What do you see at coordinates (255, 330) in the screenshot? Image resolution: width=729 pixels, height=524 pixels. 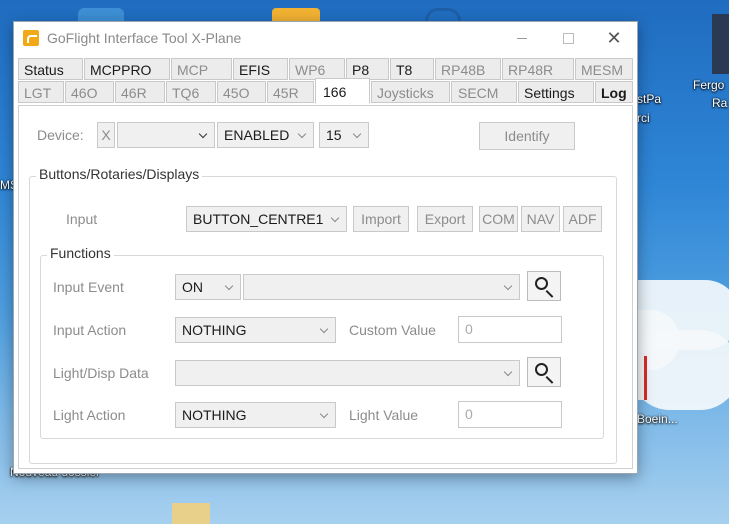 I see `input-action-select: NOTHING` at bounding box center [255, 330].